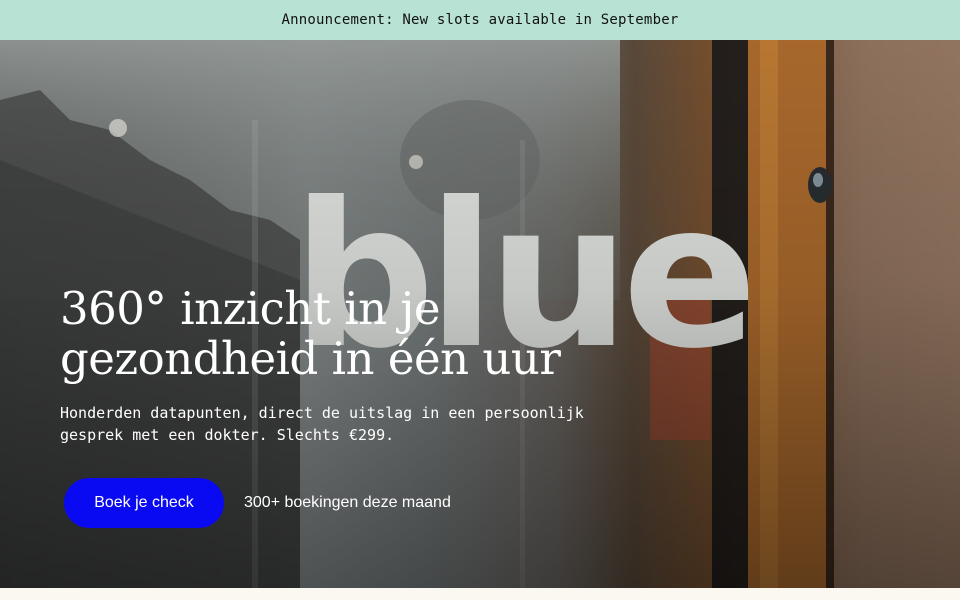 This screenshot has height=600, width=960. Describe the element at coordinates (310, 358) in the screenshot. I see `hero-title-line-2: gezondheid in één uur` at that location.